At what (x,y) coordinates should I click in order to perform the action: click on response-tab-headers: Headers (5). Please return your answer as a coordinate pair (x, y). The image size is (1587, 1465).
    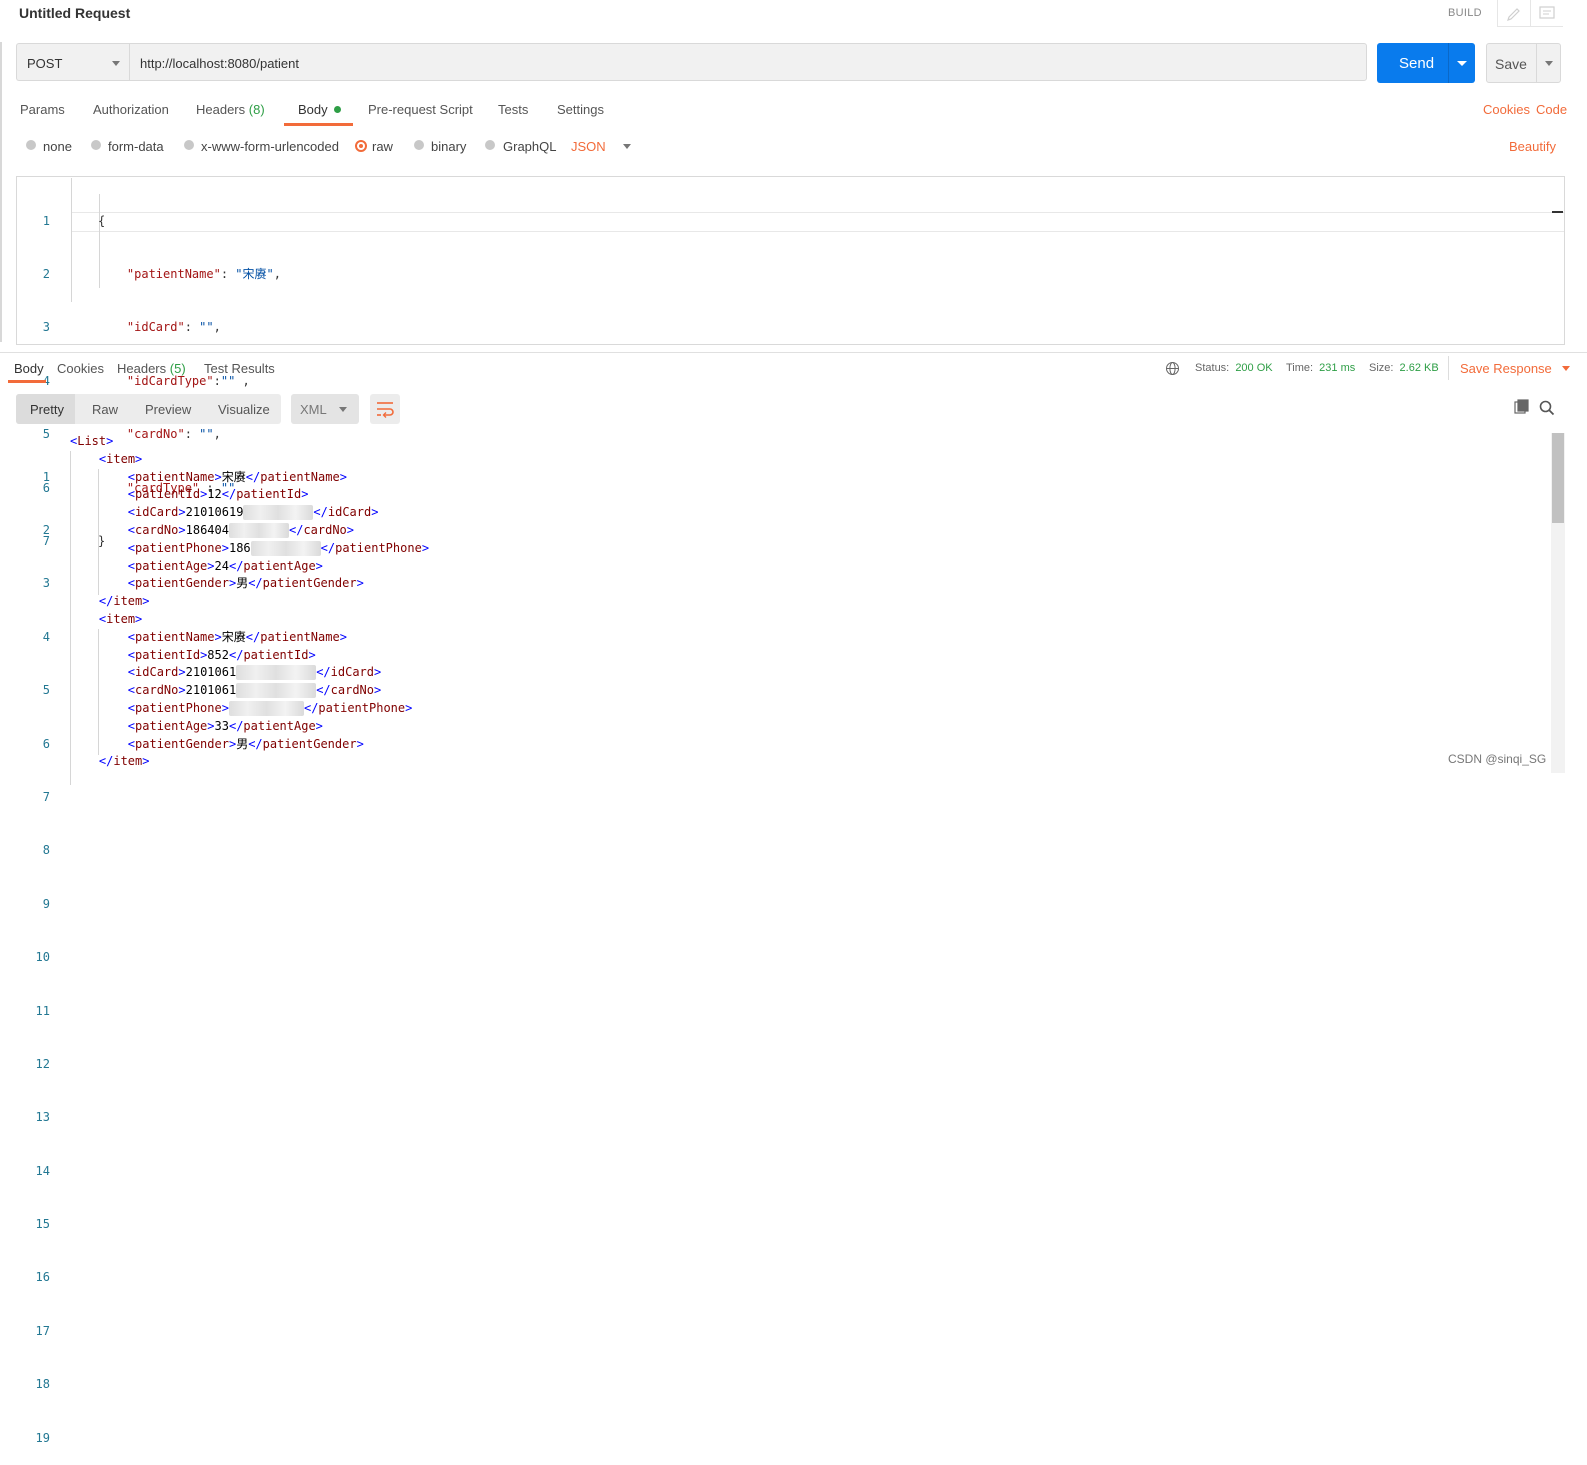
    Looking at the image, I should click on (151, 368).